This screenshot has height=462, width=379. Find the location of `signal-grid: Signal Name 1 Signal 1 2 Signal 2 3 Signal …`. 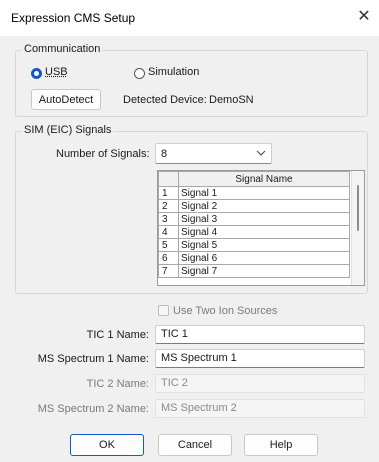

signal-grid: Signal Name 1 Signal 1 2 Signal 2 3 Signal … is located at coordinates (261, 228).